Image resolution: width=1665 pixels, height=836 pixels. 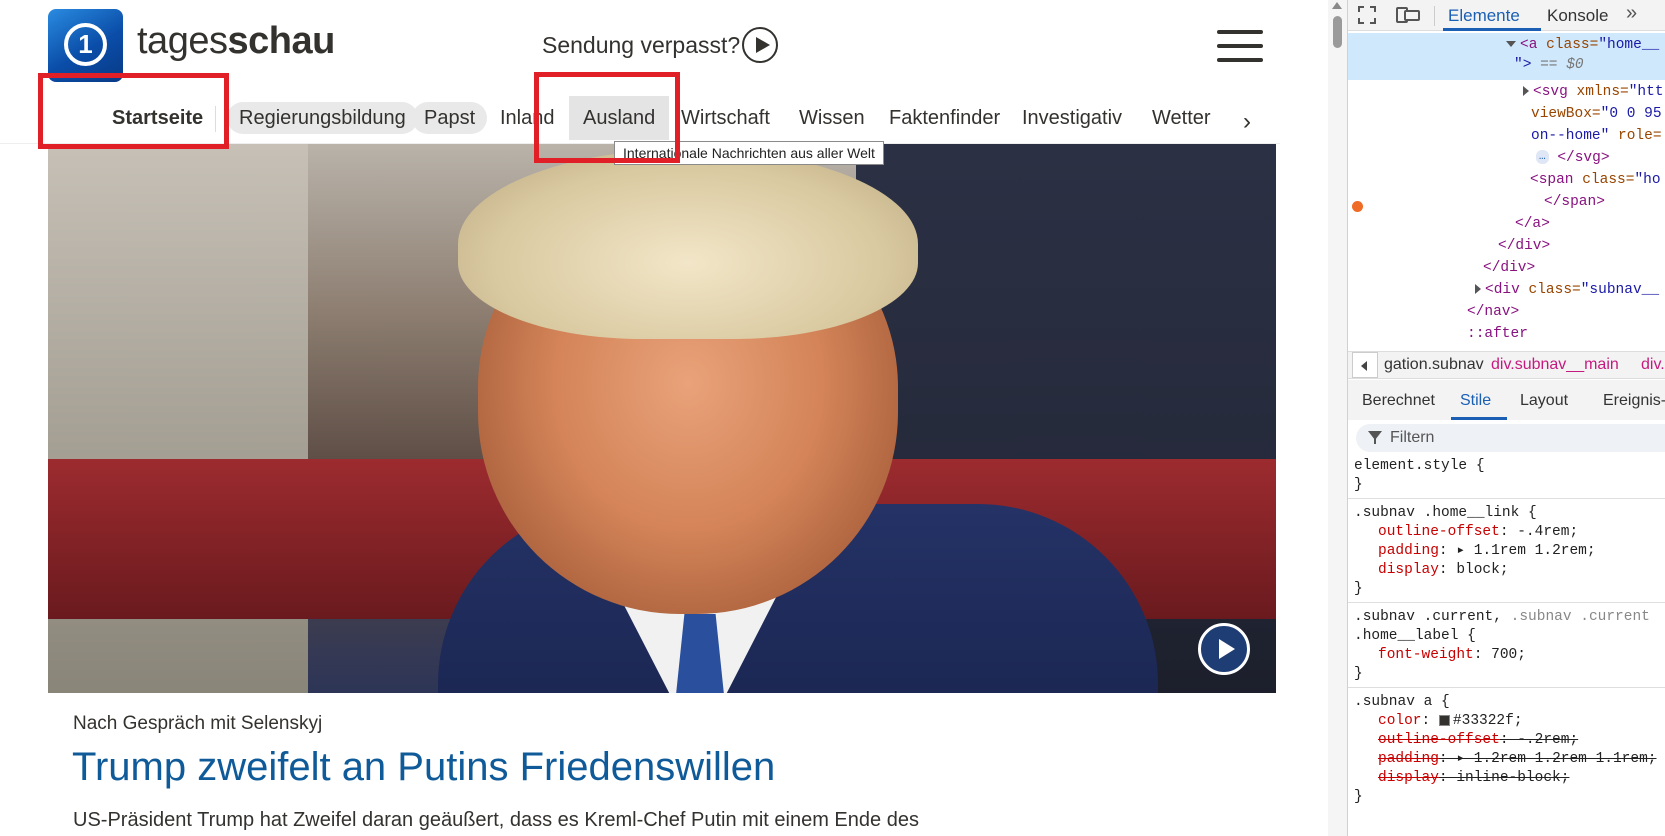 I want to click on css-property: outline-offset: -.4rem;, so click(x=1478, y=532).